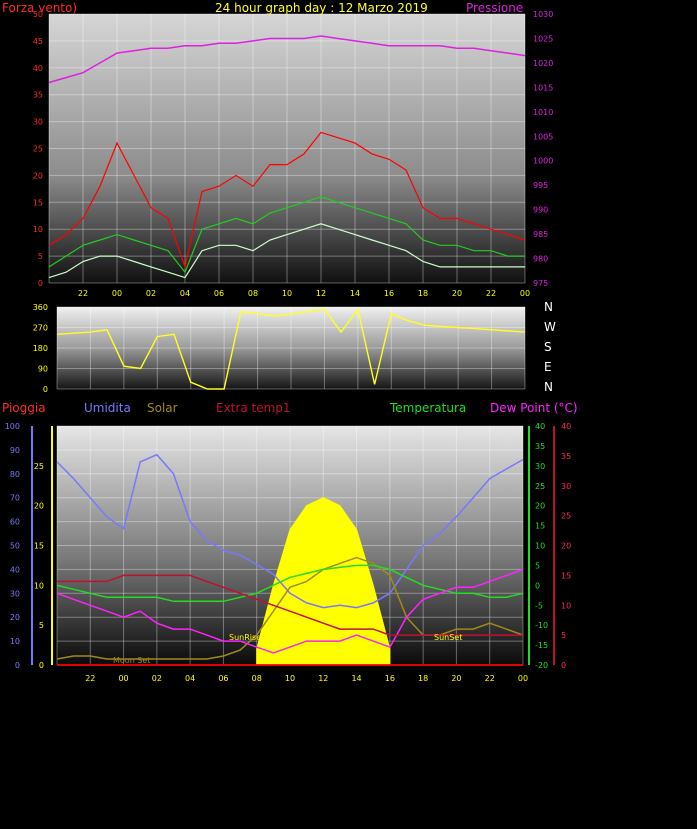  I want to click on temperature-tick: 15, so click(540, 526).